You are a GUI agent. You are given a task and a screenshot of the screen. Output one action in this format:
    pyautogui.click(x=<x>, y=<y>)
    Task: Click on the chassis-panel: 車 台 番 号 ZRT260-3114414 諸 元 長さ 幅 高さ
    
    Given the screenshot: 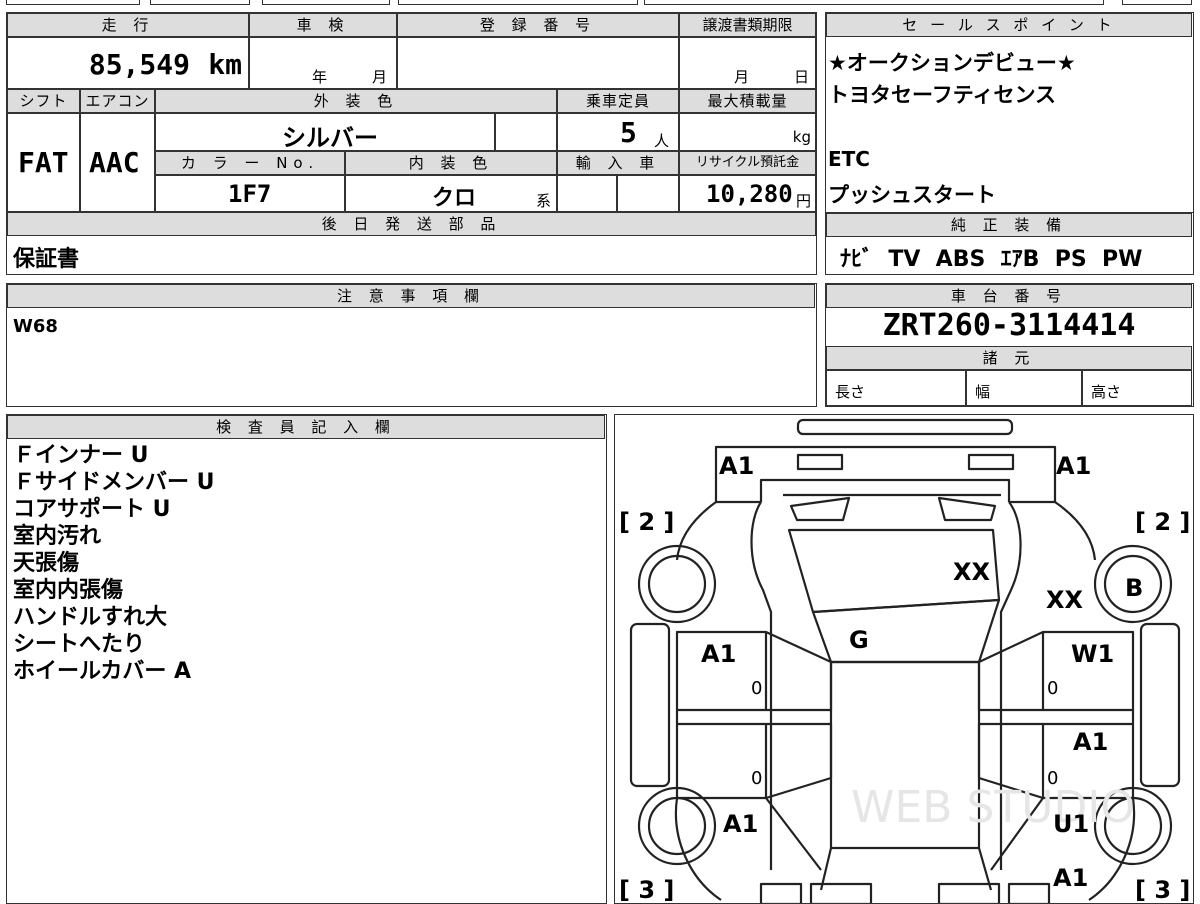 What is the action you would take?
    pyautogui.click(x=1009, y=345)
    